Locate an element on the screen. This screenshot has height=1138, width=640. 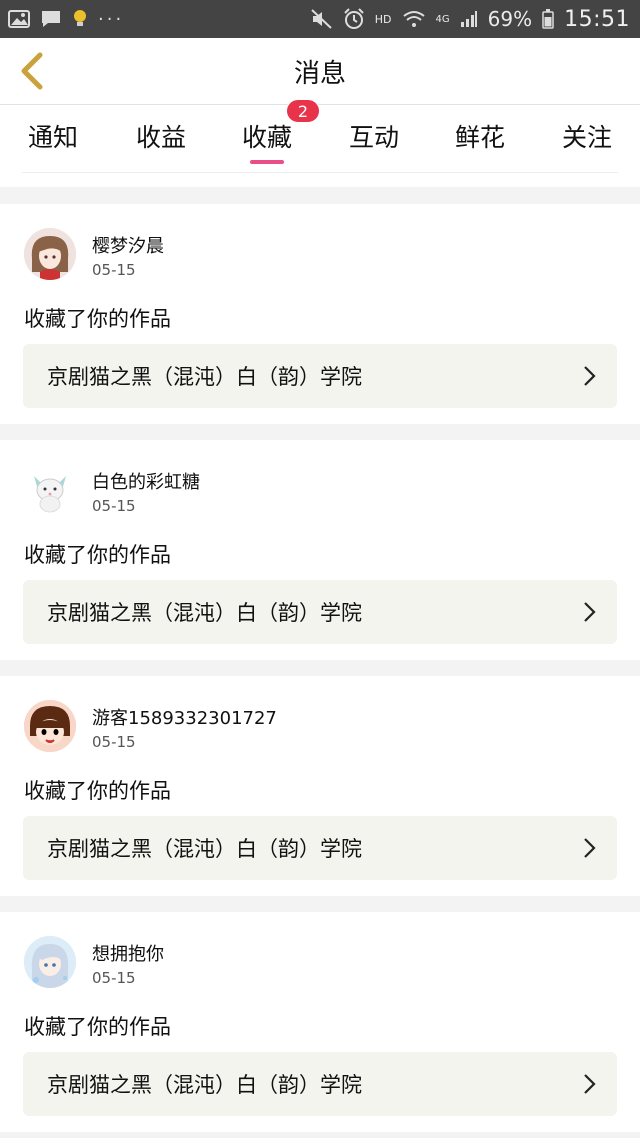
status-bar-left: ··· is located at coordinates (66, 19).